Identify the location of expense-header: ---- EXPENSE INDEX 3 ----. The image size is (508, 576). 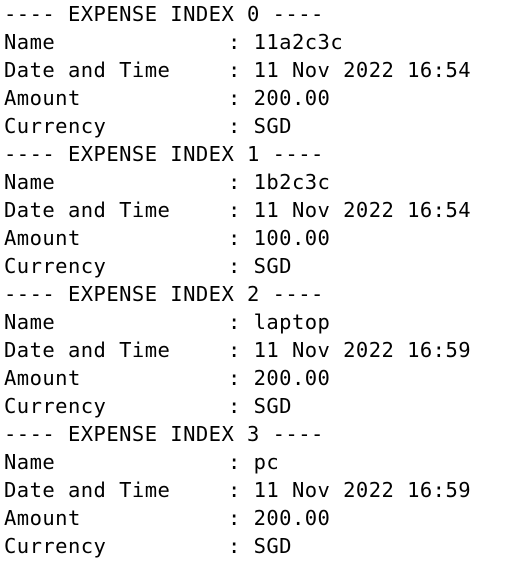
(164, 434).